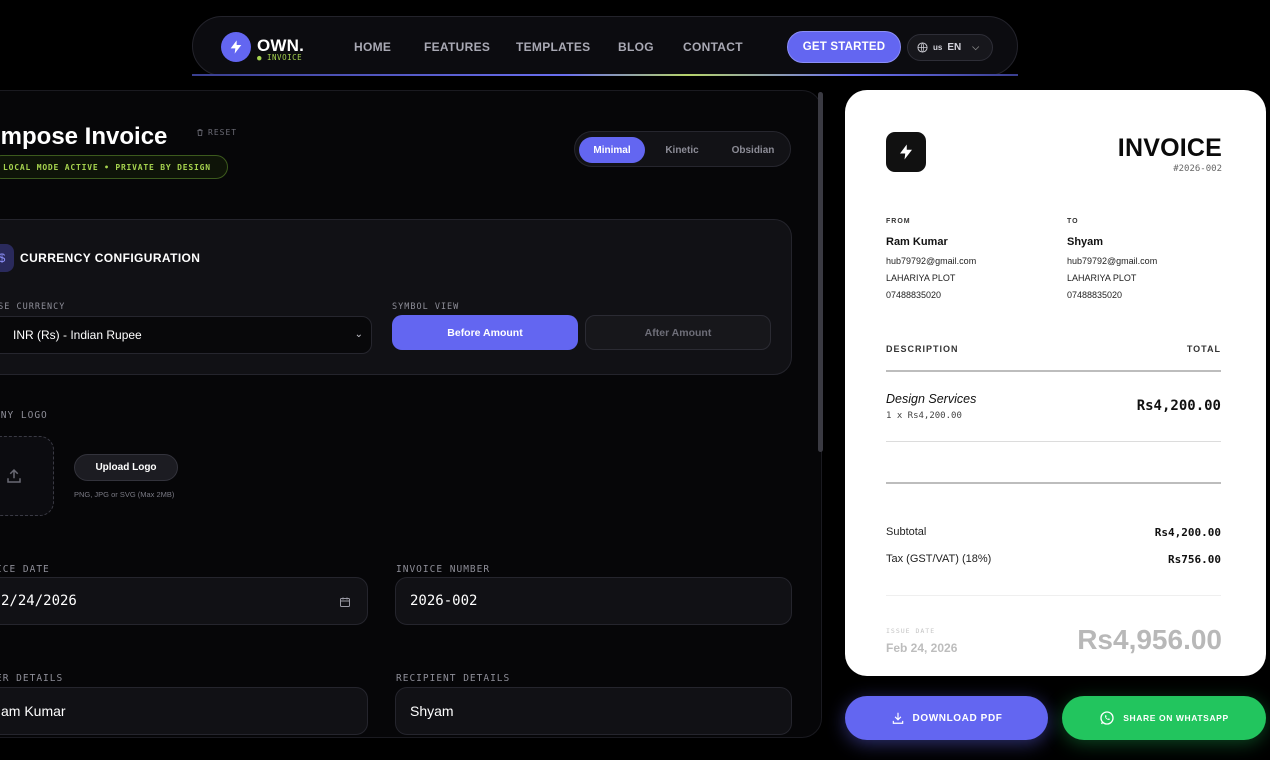 The image size is (1270, 760). I want to click on share-whatsapp-button: SHARE ON WHATSAPP, so click(1164, 718).